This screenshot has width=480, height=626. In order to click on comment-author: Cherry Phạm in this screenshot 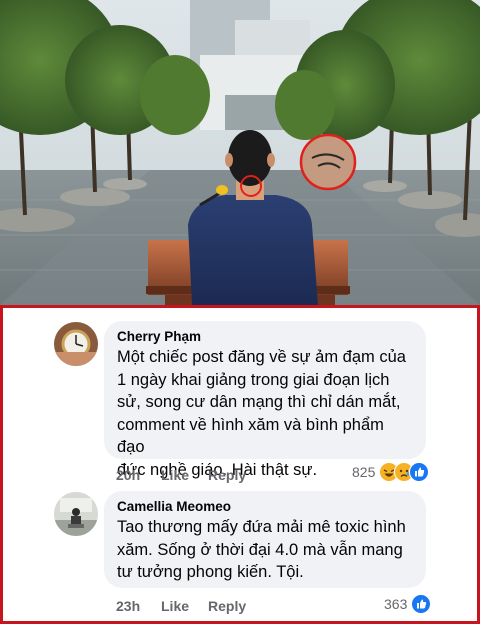, I will do `click(265, 336)`.